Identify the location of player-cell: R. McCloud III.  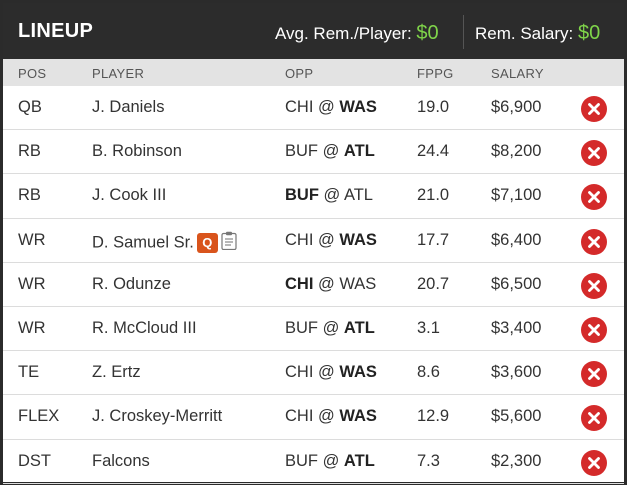
(144, 328).